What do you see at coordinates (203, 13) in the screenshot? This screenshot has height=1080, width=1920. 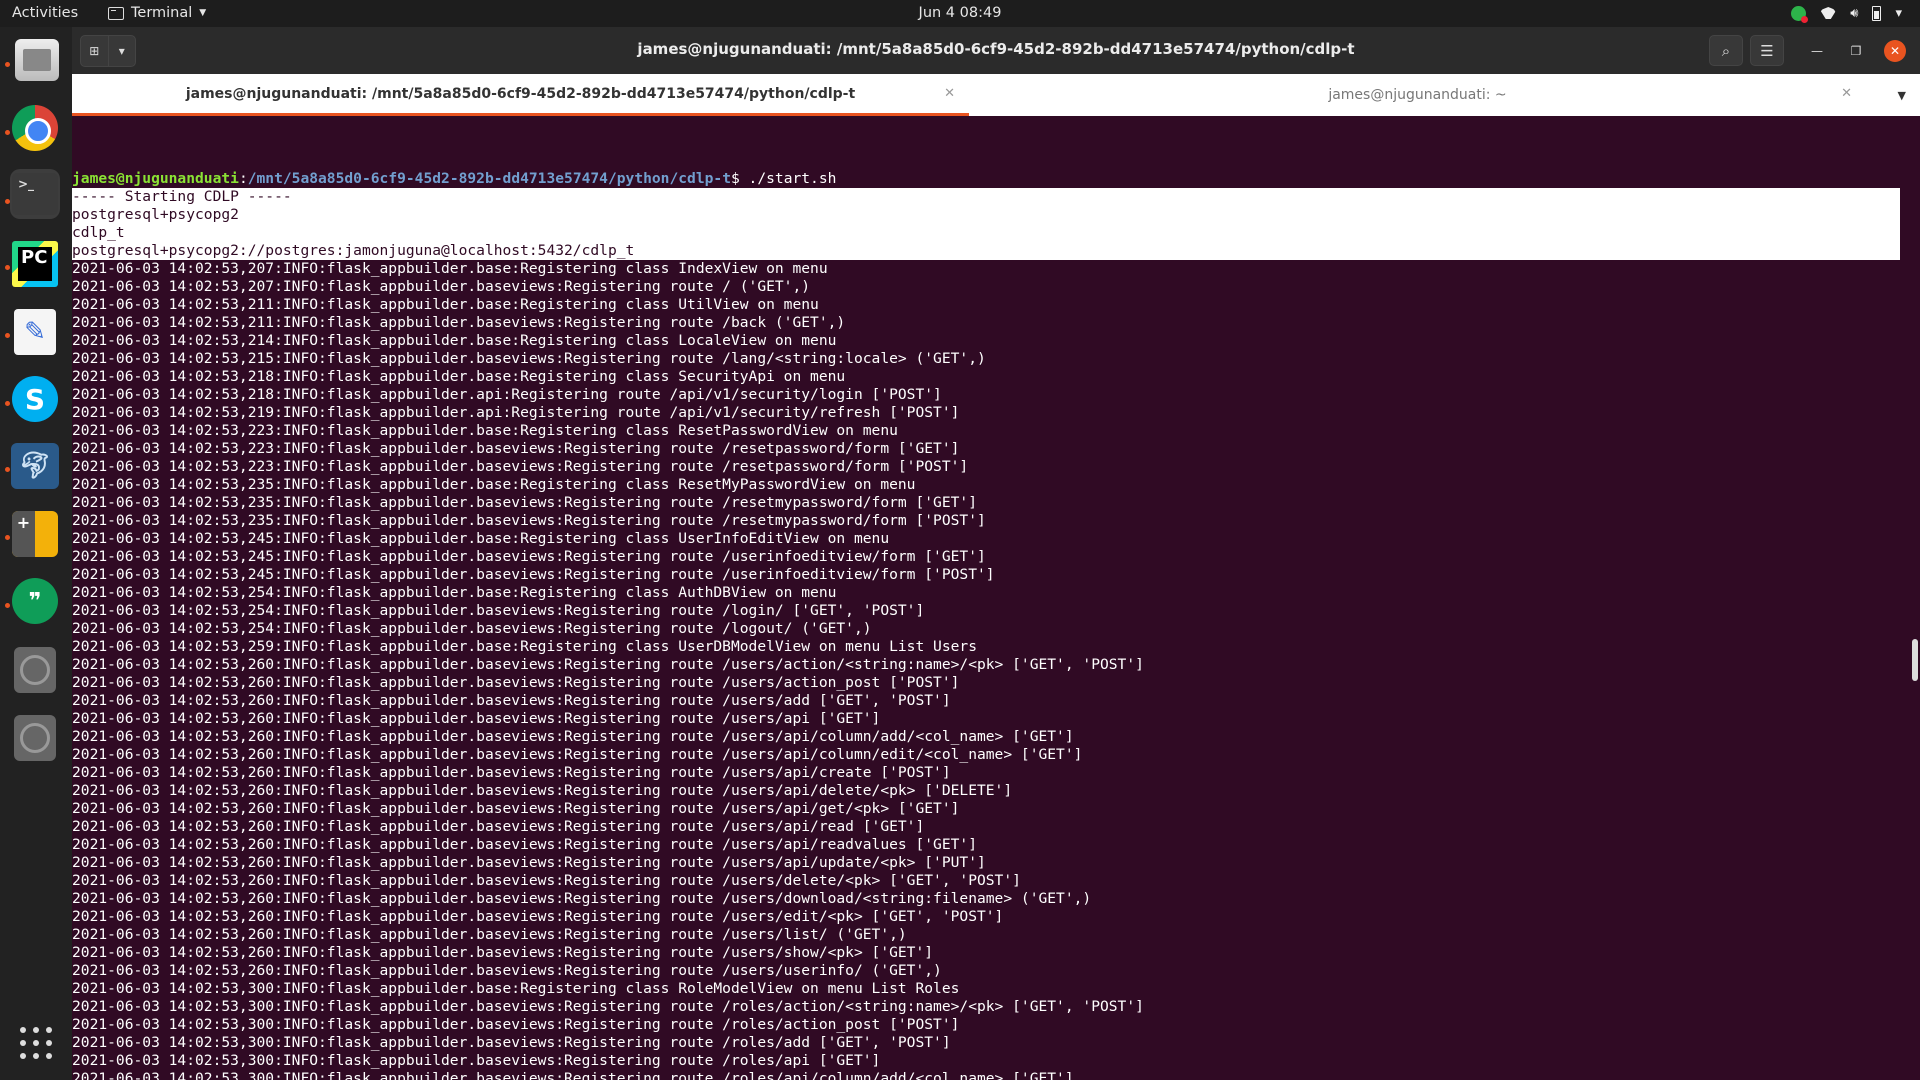 I see `caret-down-icon: ▼` at bounding box center [203, 13].